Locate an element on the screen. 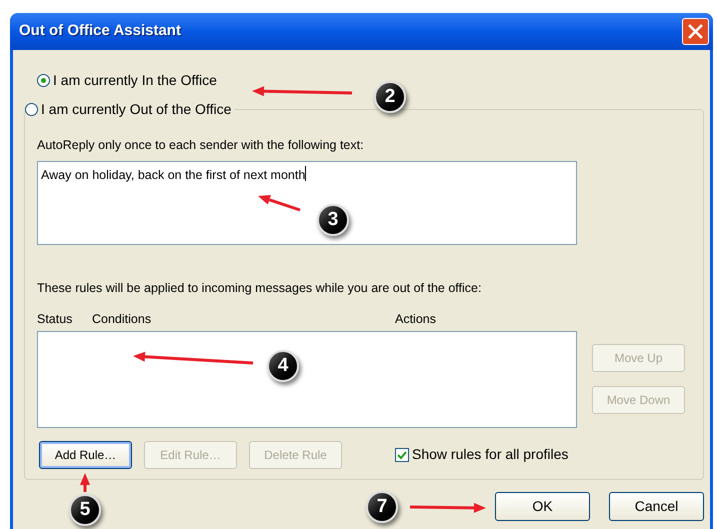 The height and width of the screenshot is (529, 717). autoreply-label: AutoReply only once to each sender with the following text: is located at coordinates (201, 145).